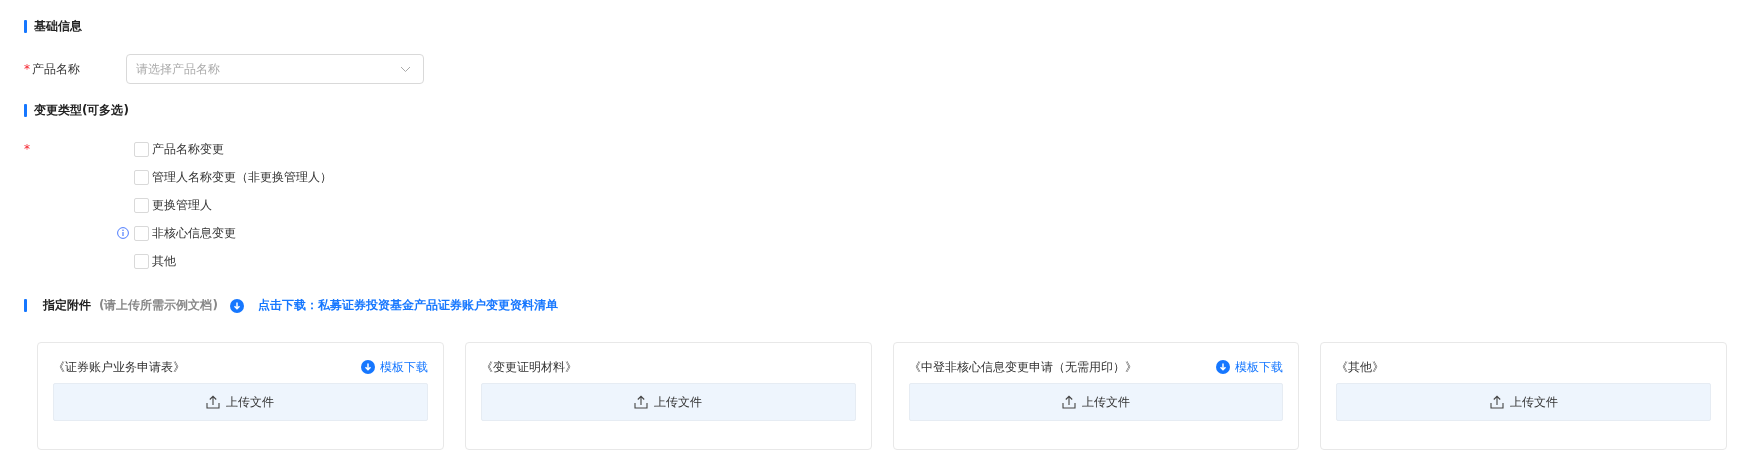  What do you see at coordinates (182, 205) in the screenshot?
I see `checkbox-label: 更换管理人` at bounding box center [182, 205].